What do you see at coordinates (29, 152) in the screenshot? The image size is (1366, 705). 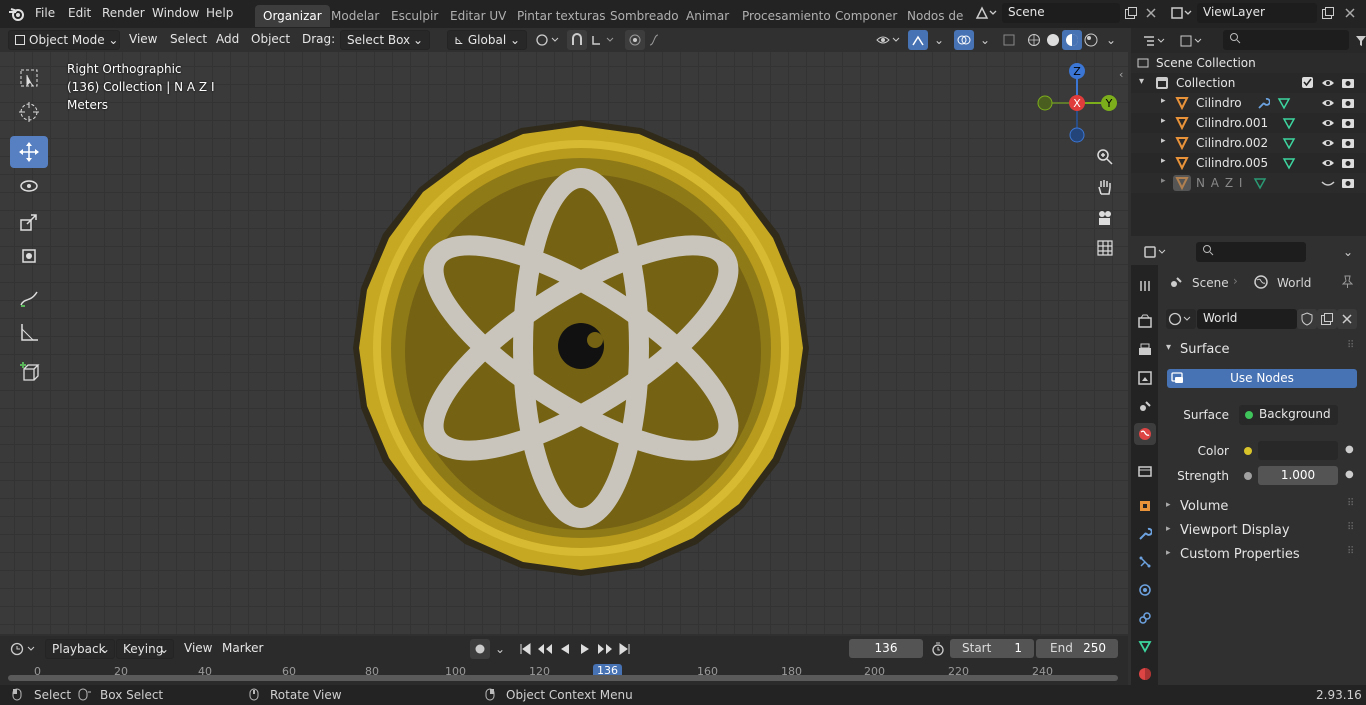 I see `move-tool-icon` at bounding box center [29, 152].